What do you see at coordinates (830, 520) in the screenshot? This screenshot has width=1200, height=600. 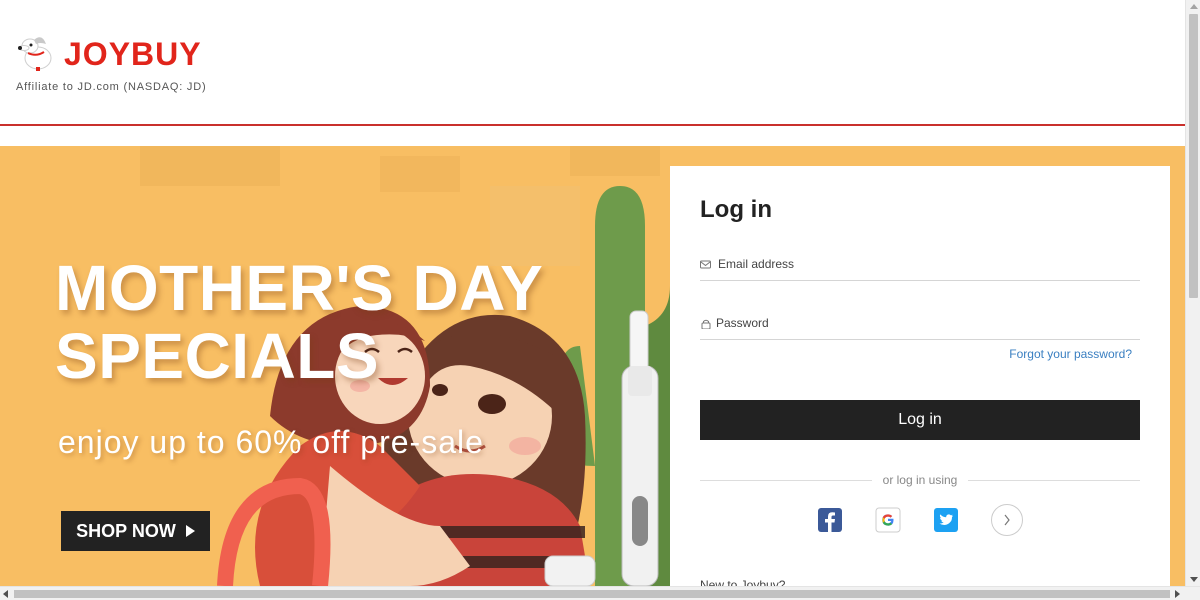 I see `facebook-icon` at bounding box center [830, 520].